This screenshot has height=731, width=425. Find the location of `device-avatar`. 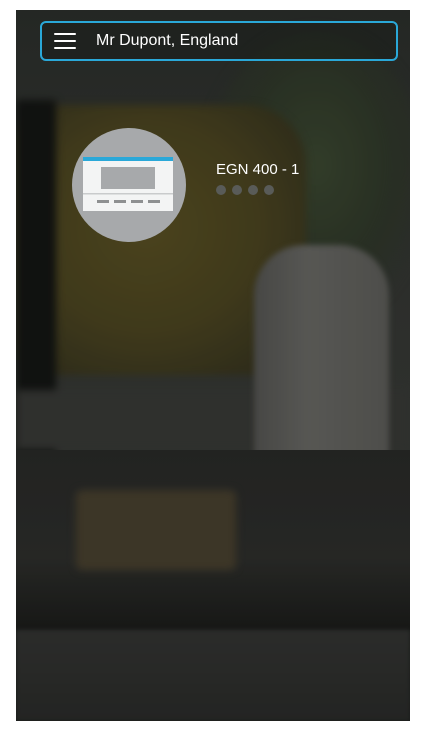

device-avatar is located at coordinates (129, 185).